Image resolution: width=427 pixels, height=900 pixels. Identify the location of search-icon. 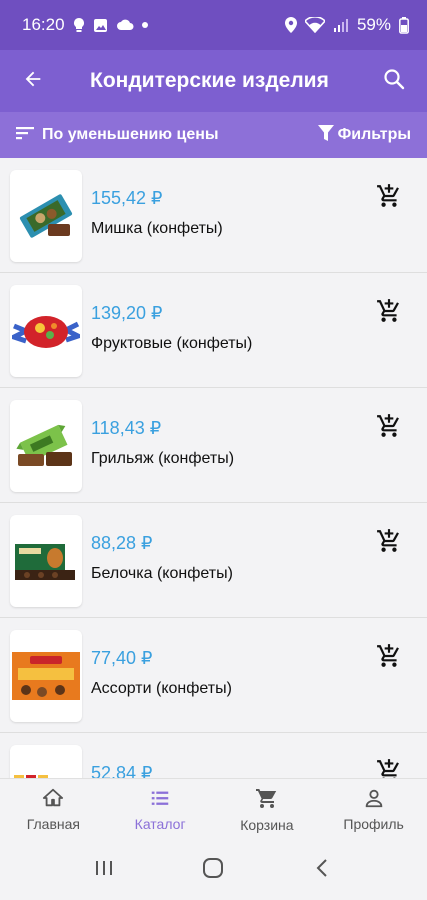
(394, 81).